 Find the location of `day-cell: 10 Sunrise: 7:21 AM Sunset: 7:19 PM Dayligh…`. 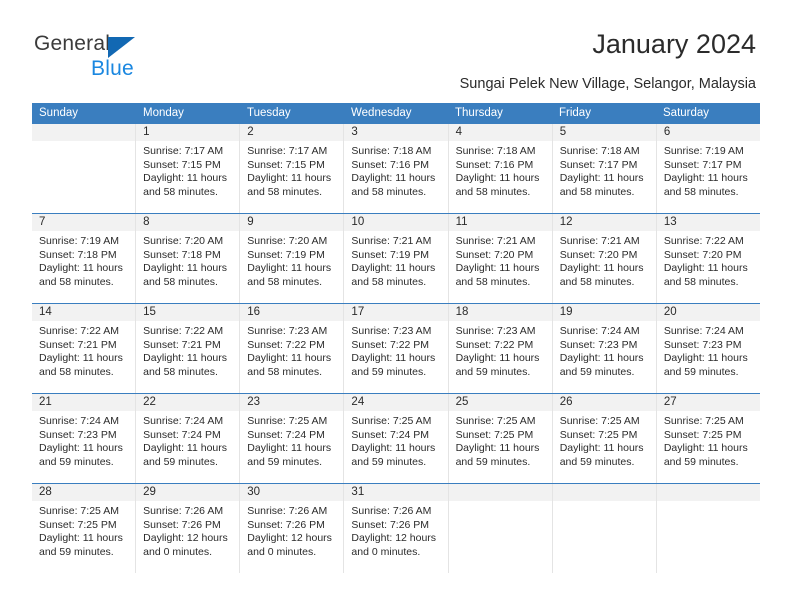

day-cell: 10 Sunrise: 7:21 AM Sunset: 7:19 PM Dayligh… is located at coordinates (396, 258).